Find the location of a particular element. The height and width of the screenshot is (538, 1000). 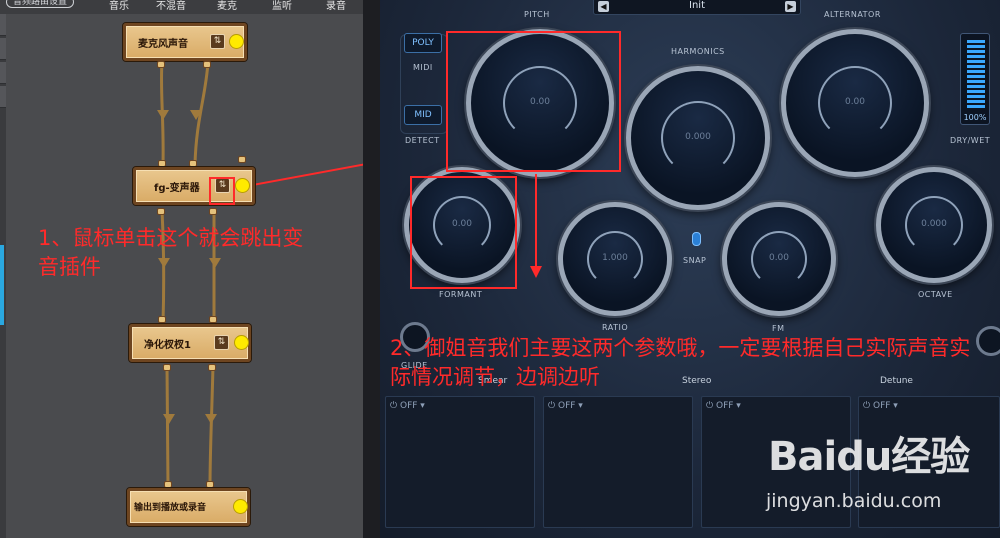

node-label: 净化杈杈1 is located at coordinates (167, 345).